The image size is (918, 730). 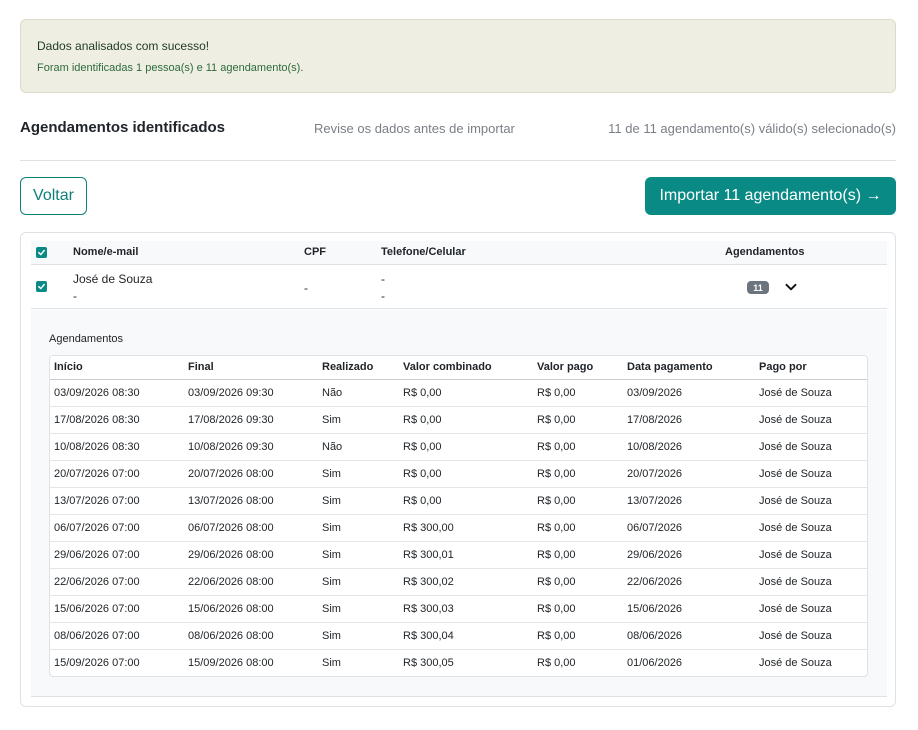 I want to click on end-cell: 15/06/2026 08:00, so click(x=251, y=609).